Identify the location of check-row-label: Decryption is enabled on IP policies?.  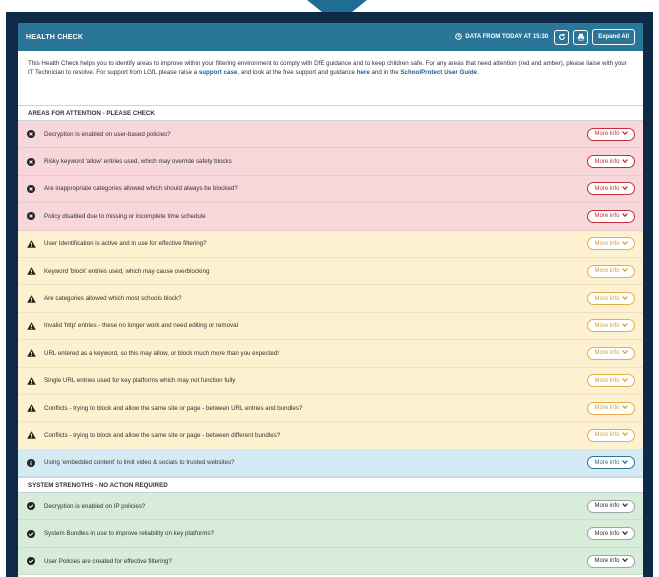
(95, 506).